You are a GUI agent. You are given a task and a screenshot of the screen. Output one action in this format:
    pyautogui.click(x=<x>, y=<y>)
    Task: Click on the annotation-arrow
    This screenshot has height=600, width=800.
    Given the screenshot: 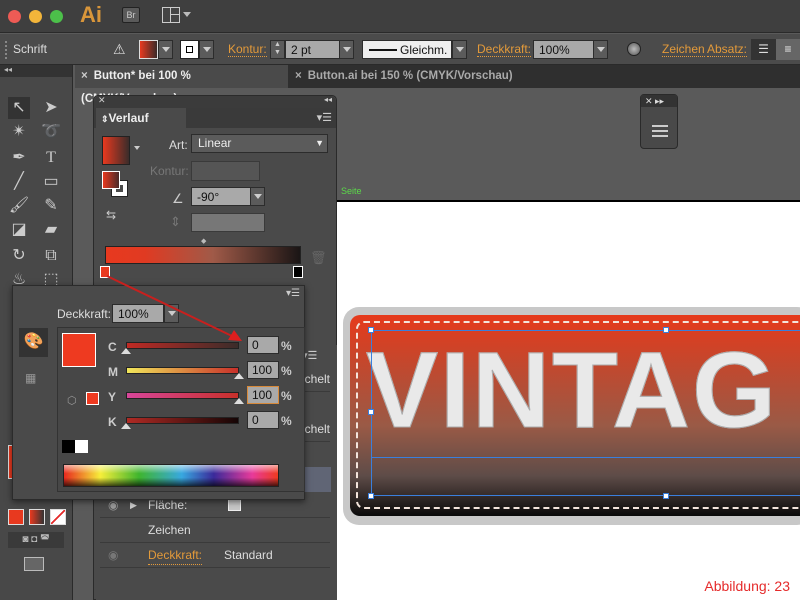 What is the action you would take?
    pyautogui.click(x=174, y=308)
    